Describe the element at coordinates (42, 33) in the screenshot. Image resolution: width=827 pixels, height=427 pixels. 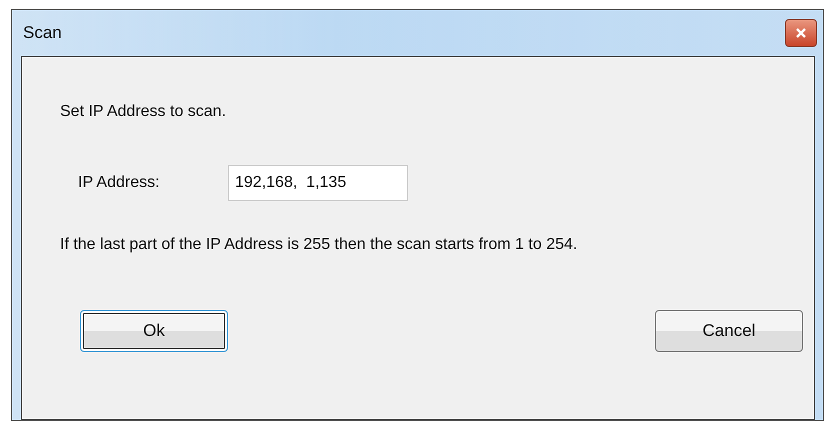
I see `window-title: Scan` at that location.